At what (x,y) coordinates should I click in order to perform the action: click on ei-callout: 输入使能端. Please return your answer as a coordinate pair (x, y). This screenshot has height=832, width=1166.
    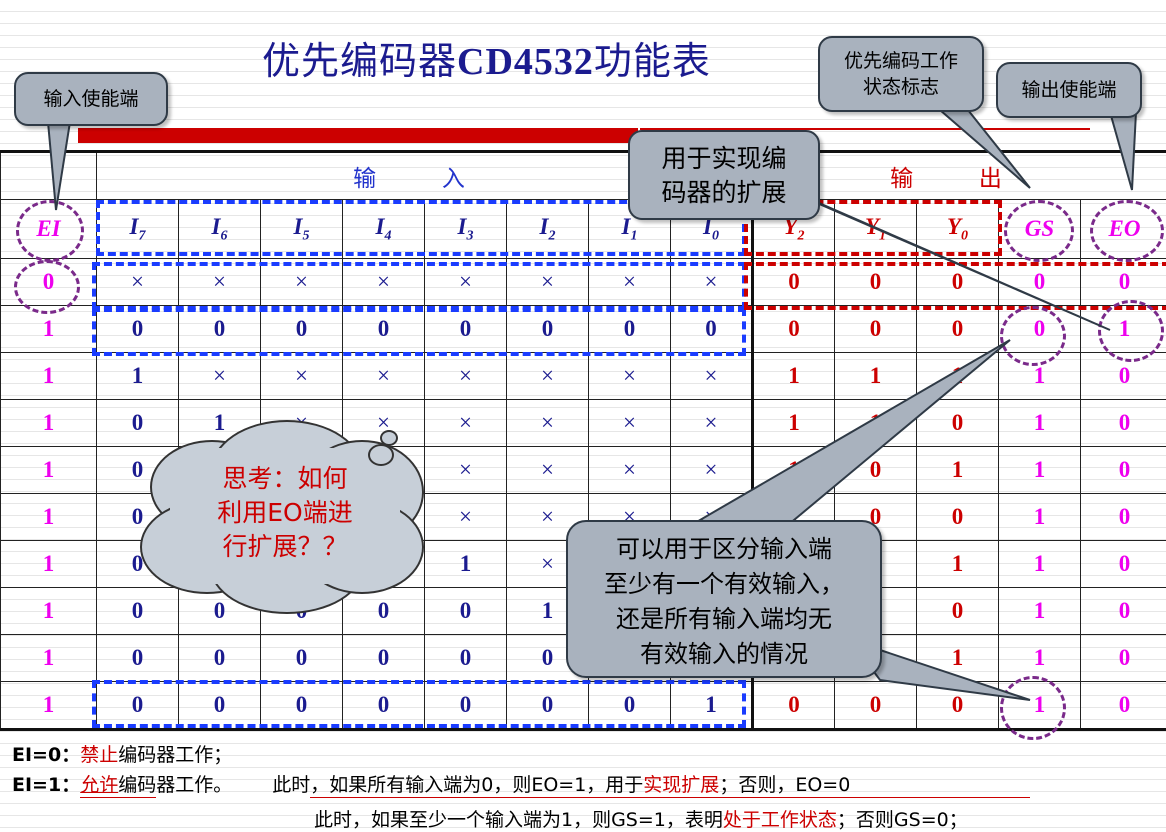
    Looking at the image, I should click on (91, 99).